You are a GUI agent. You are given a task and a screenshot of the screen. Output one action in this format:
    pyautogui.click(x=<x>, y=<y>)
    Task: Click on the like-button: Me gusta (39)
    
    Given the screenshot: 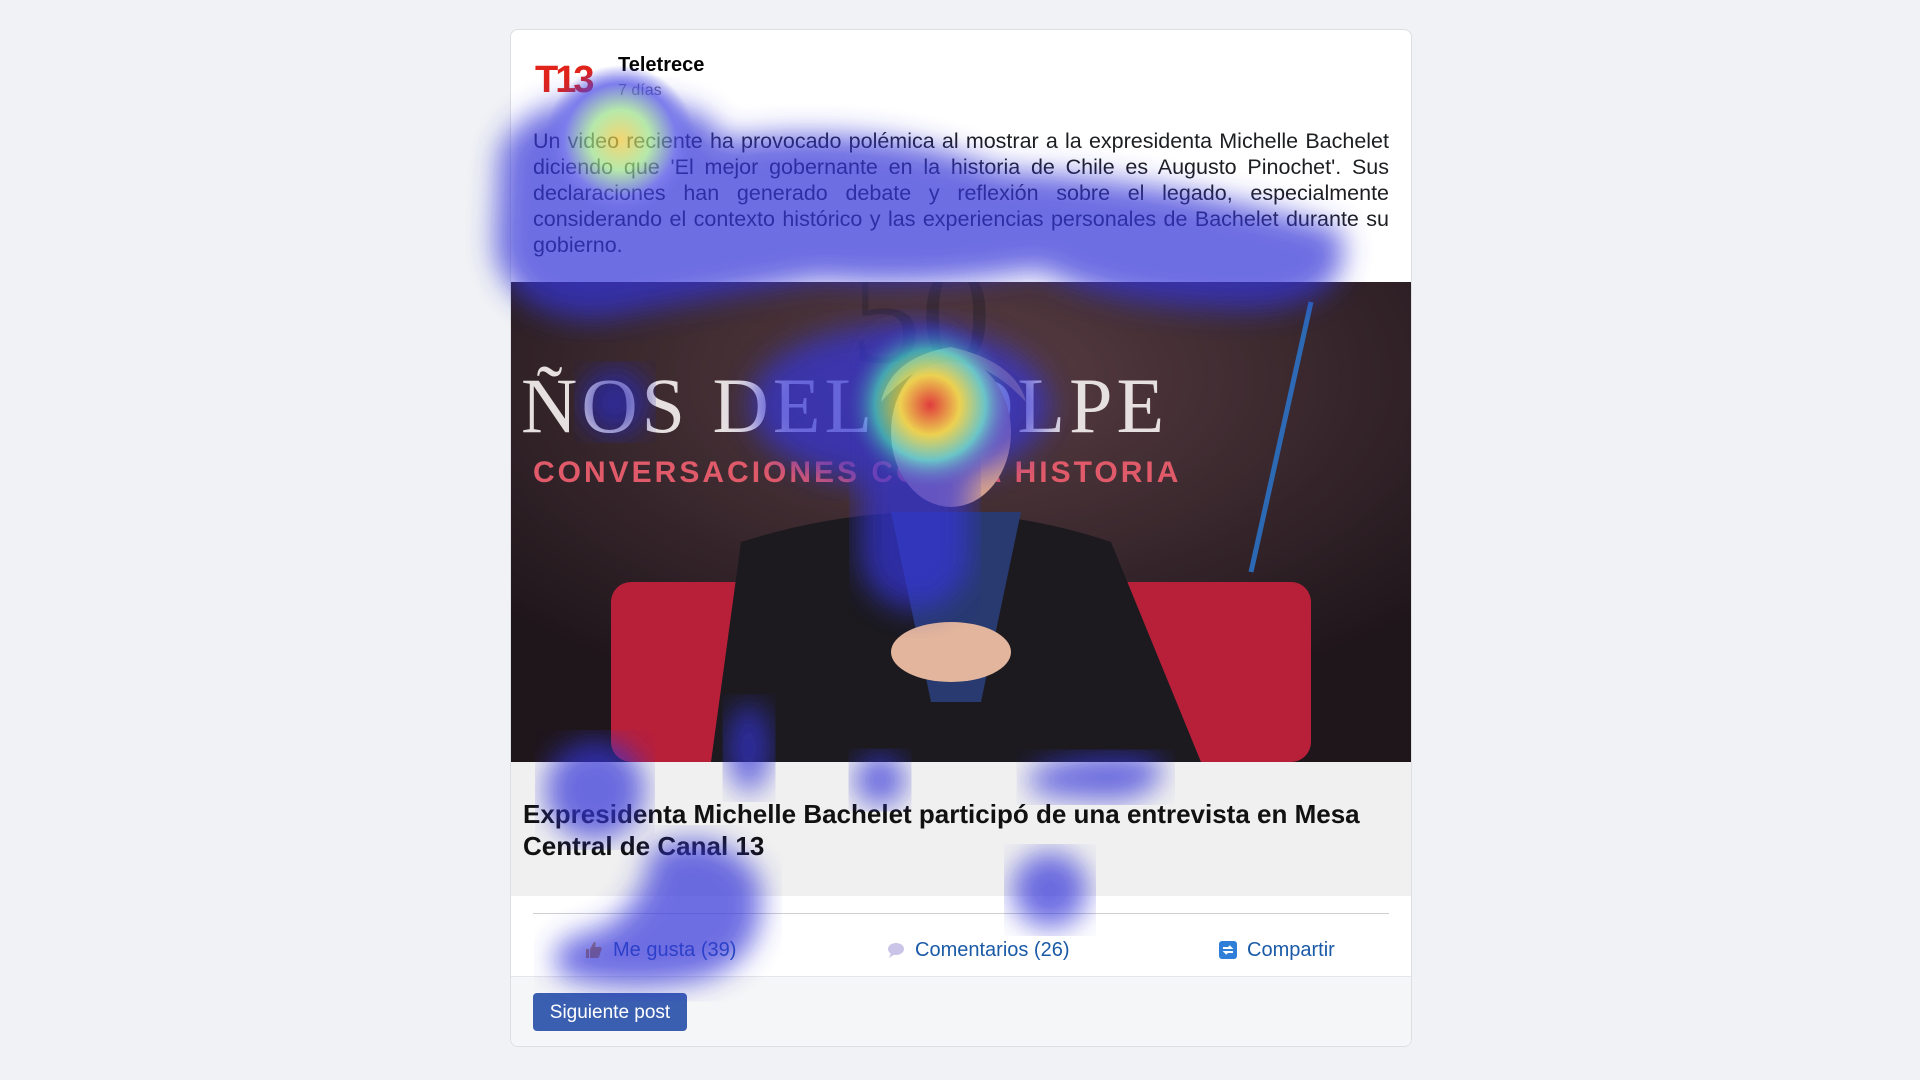 What is the action you would take?
    pyautogui.click(x=659, y=950)
    